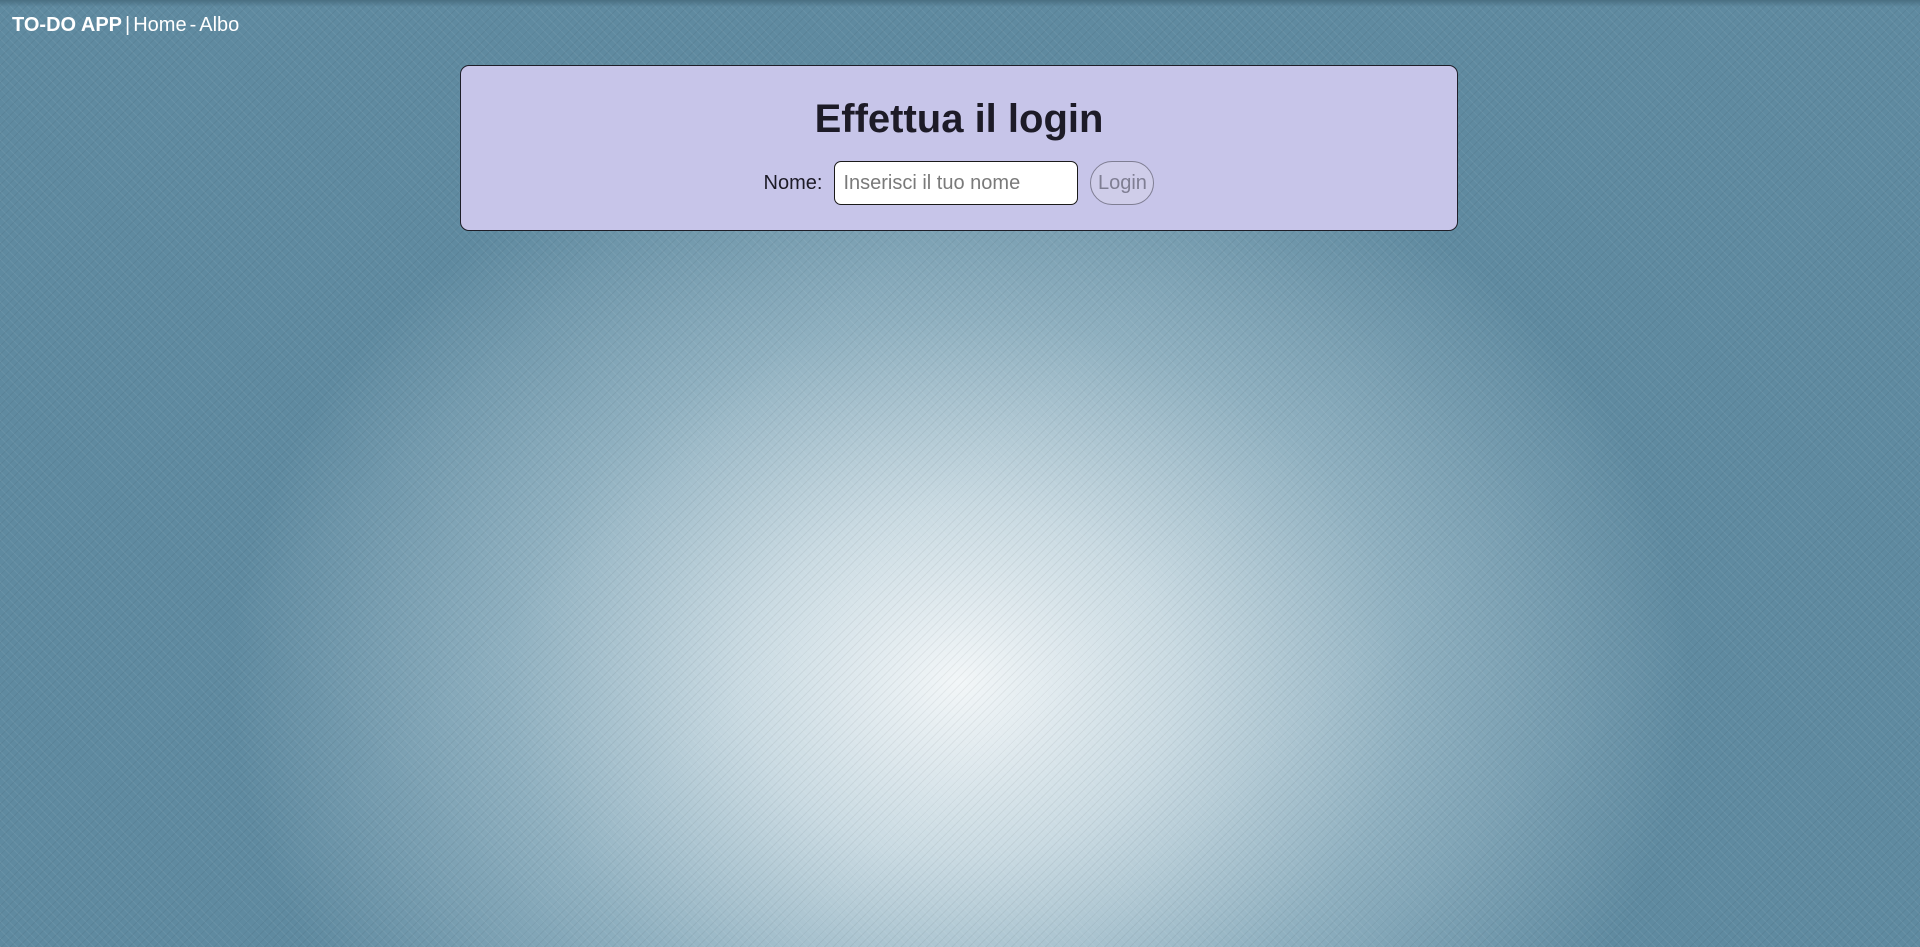 This screenshot has height=947, width=1920. What do you see at coordinates (960, 3) in the screenshot?
I see `page-top-edge` at bounding box center [960, 3].